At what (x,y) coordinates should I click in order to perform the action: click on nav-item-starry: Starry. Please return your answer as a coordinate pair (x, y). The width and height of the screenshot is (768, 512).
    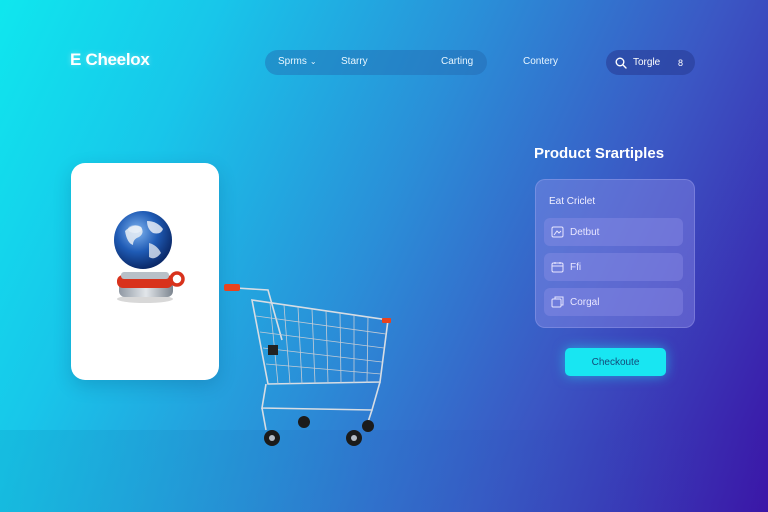
    Looking at the image, I should click on (354, 61).